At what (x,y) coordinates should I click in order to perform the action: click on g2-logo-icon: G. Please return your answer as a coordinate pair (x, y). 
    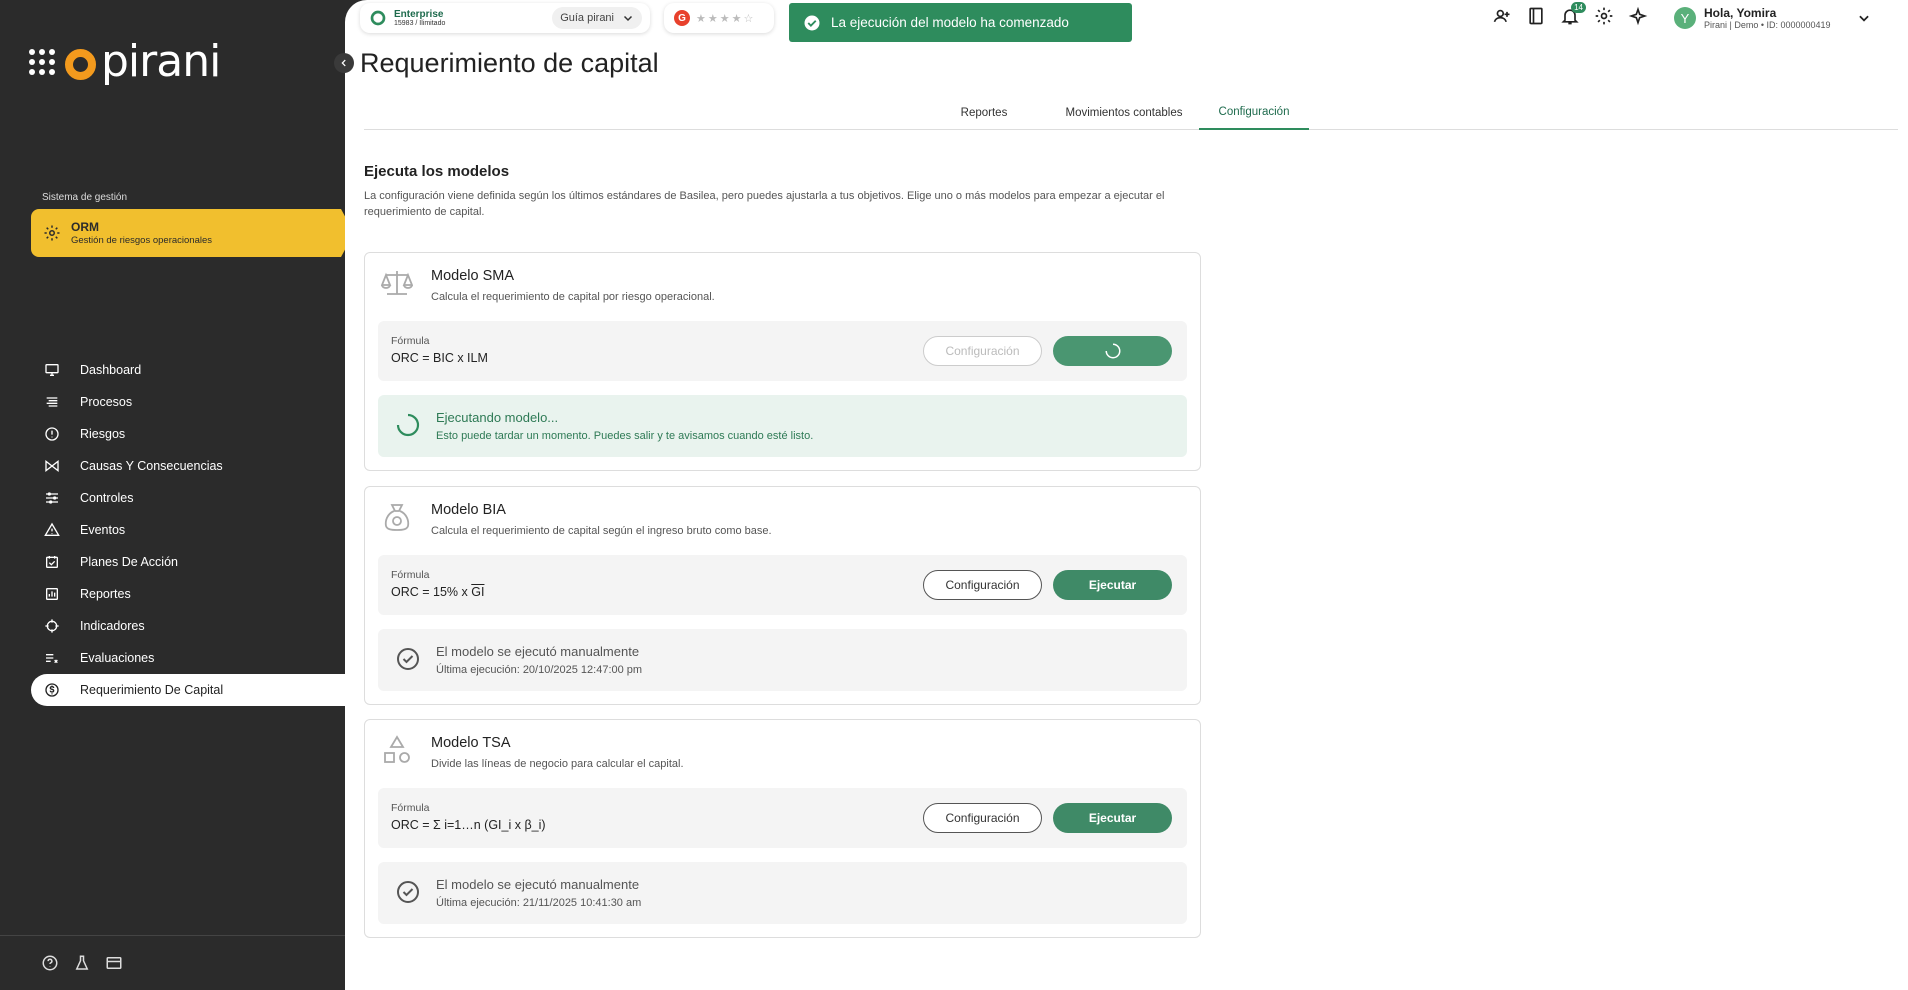
    Looking at the image, I should click on (682, 18).